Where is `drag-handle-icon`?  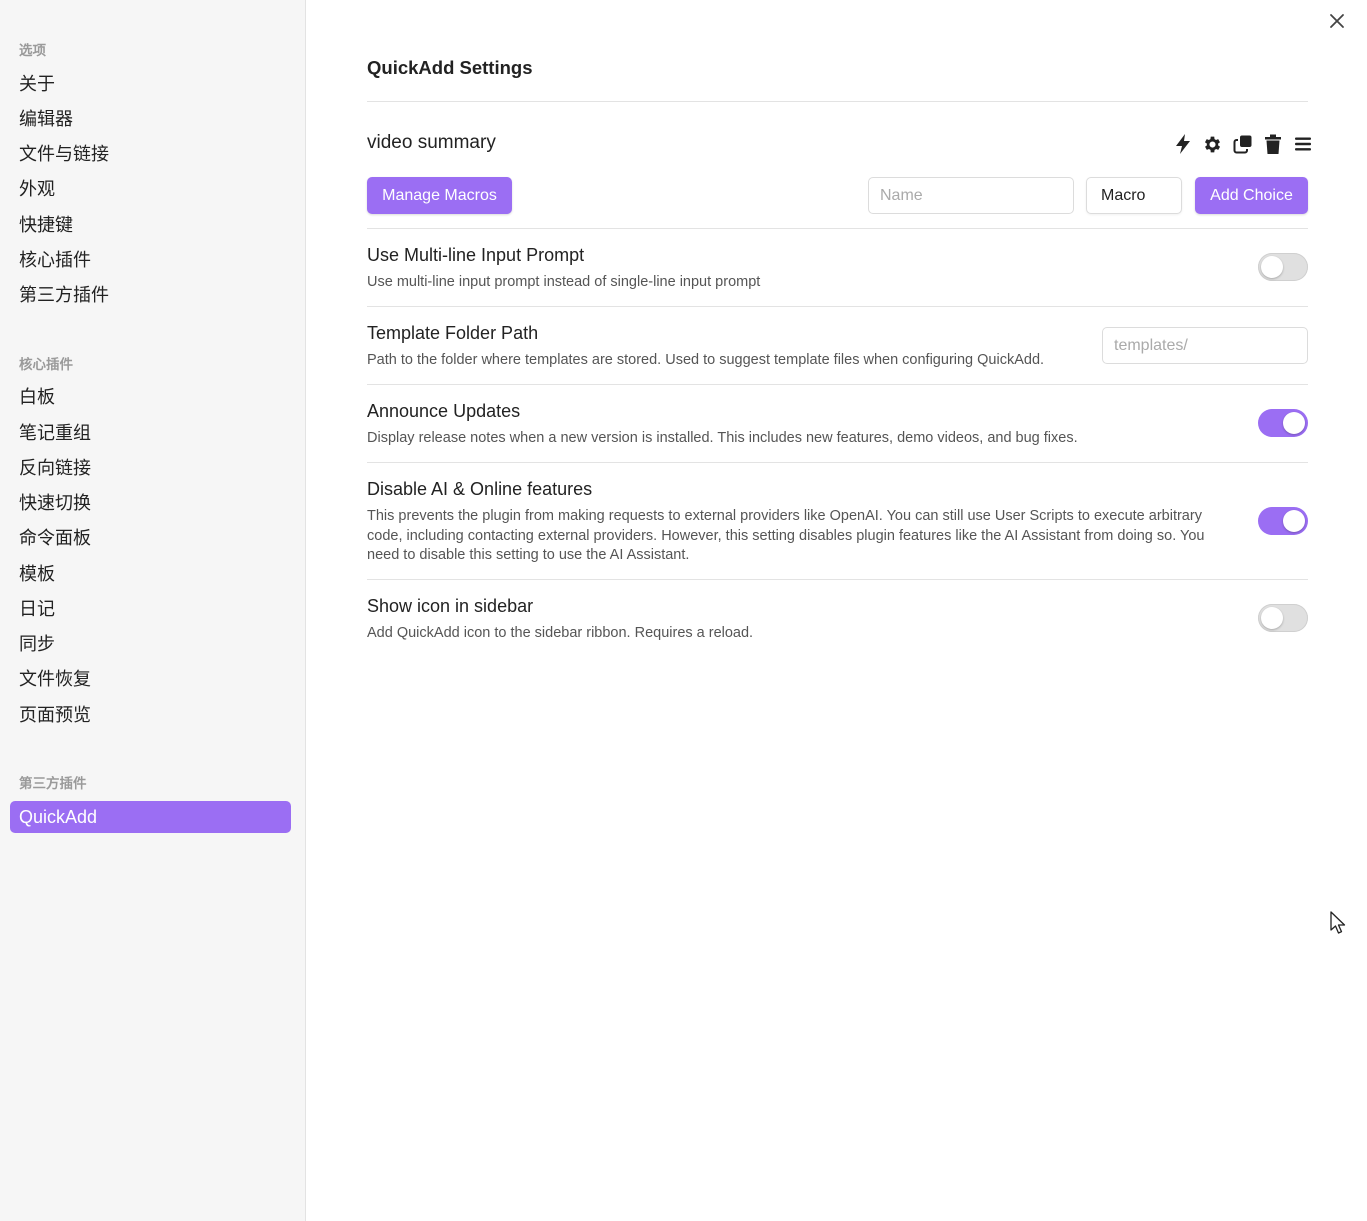
drag-handle-icon is located at coordinates (1302, 144).